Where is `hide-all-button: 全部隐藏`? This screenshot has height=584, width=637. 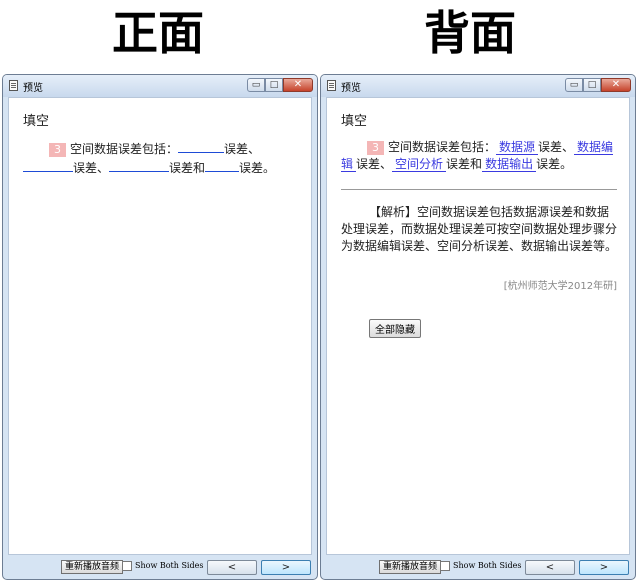 hide-all-button: 全部隐藏 is located at coordinates (395, 328).